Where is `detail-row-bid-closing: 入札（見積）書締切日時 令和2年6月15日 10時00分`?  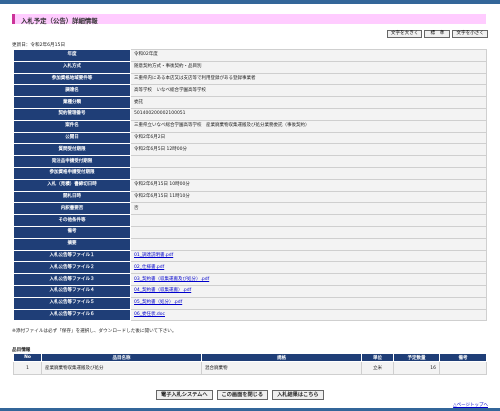
detail-row-bid-closing: 入札（見積）書締切日時 令和2年6月15日 10時00分 is located at coordinates (250, 185).